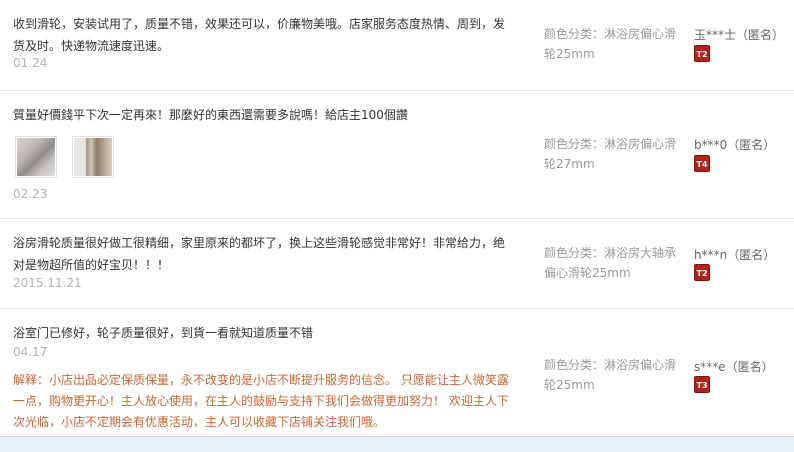  What do you see at coordinates (734, 367) in the screenshot?
I see `reviewer-name: s***e（匿名）` at bounding box center [734, 367].